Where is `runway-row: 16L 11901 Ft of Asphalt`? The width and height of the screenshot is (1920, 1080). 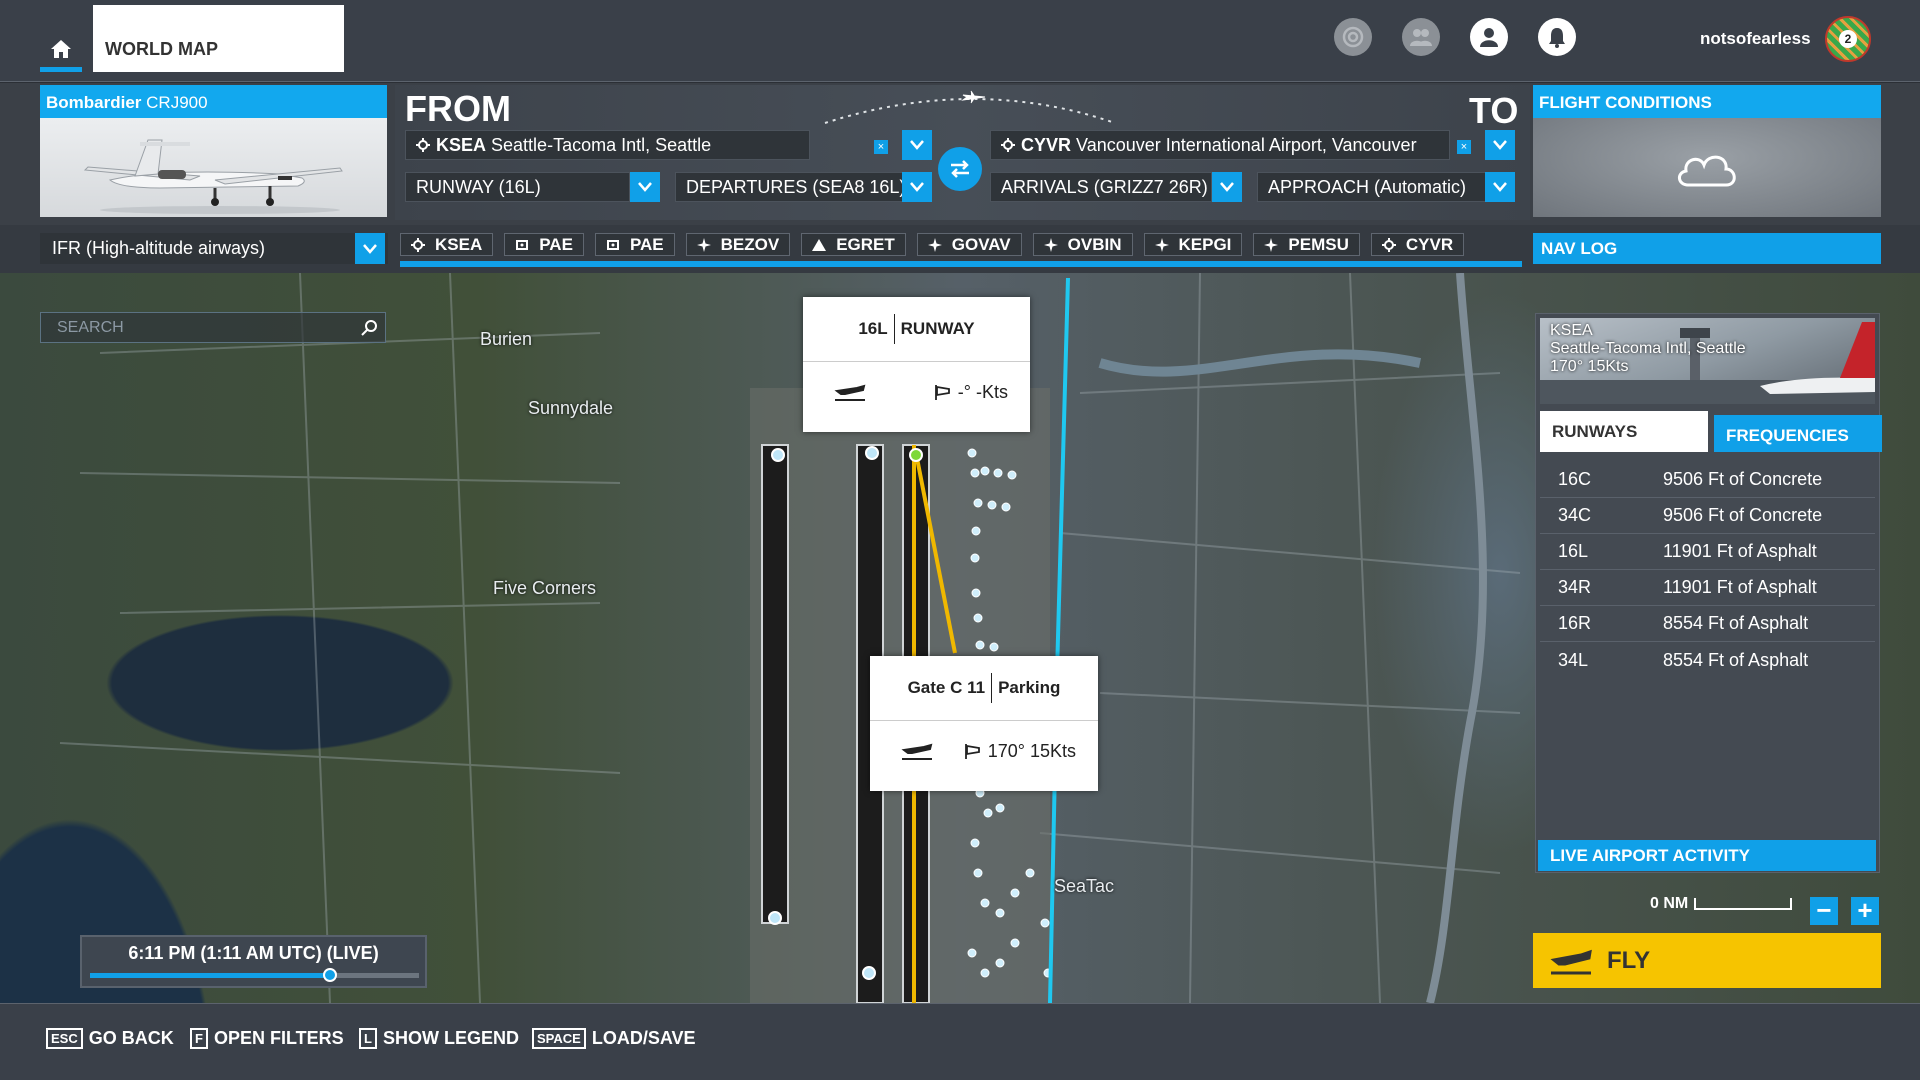 runway-row: 16L 11901 Ft of Asphalt is located at coordinates (1707, 552).